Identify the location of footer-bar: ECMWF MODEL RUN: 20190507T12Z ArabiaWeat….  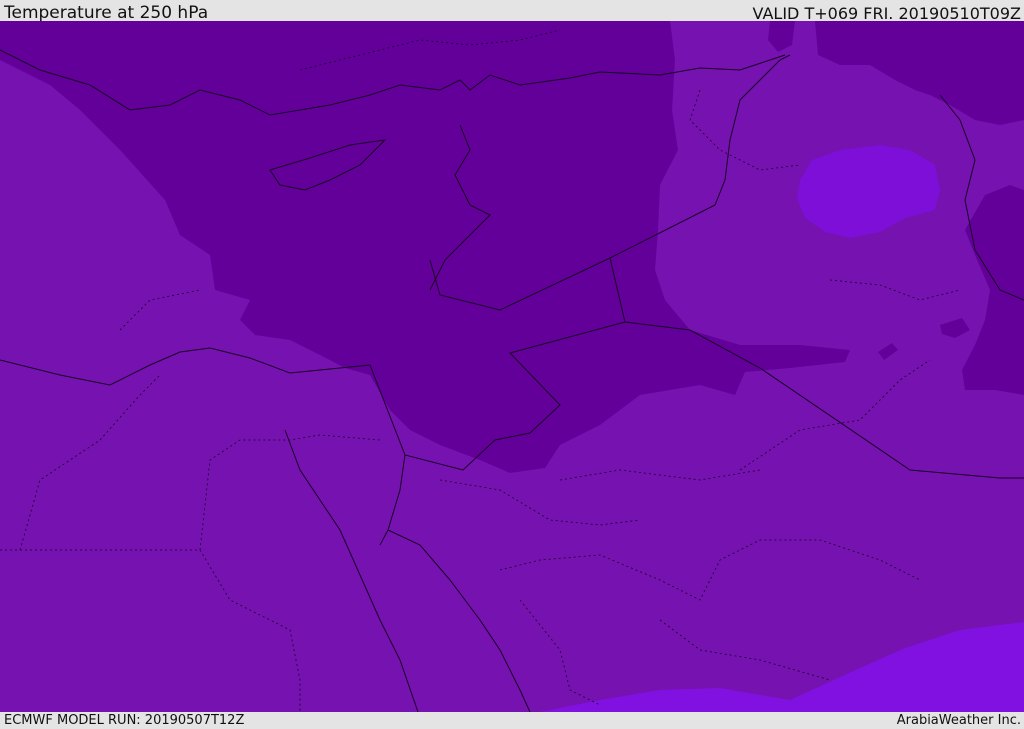
(512, 720).